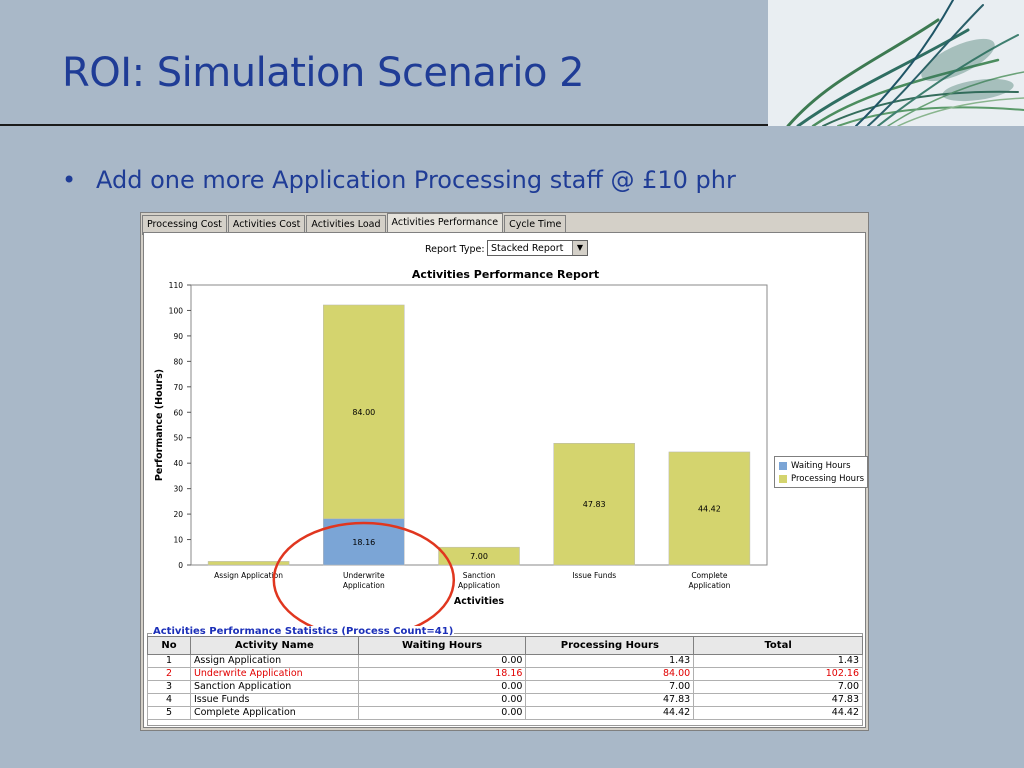  I want to click on cell-activity-name: Complete Application, so click(274, 713).